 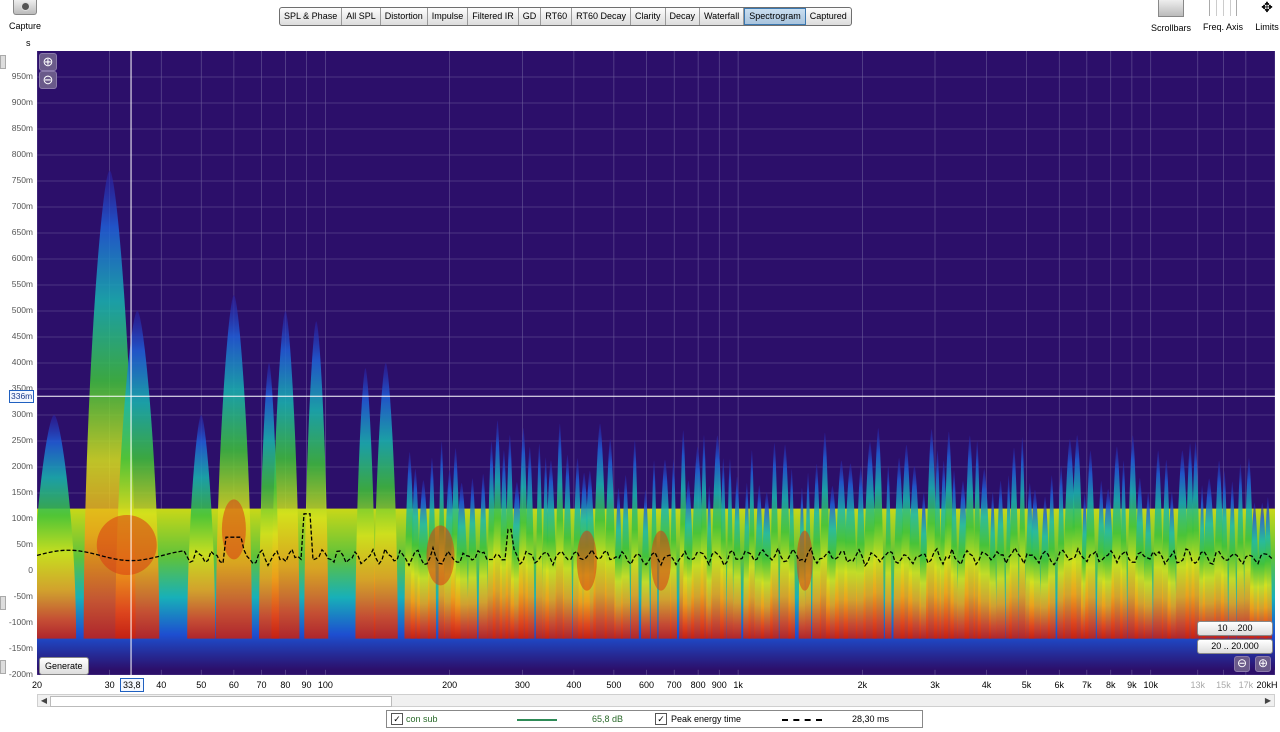 What do you see at coordinates (1242, 664) in the screenshot?
I see `zoom-out-x-icon: ⊖` at bounding box center [1242, 664].